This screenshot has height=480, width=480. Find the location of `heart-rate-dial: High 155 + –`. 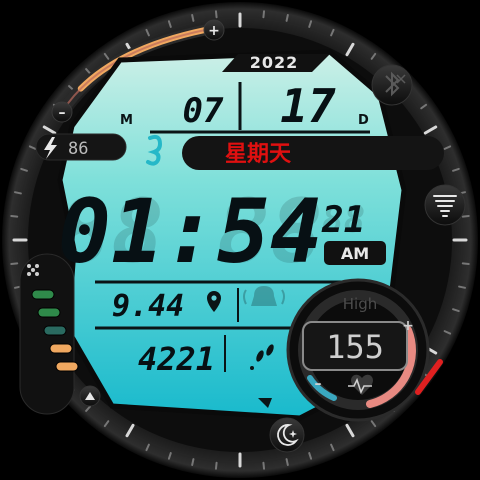

heart-rate-dial: High 155 + – is located at coordinates (358, 350).